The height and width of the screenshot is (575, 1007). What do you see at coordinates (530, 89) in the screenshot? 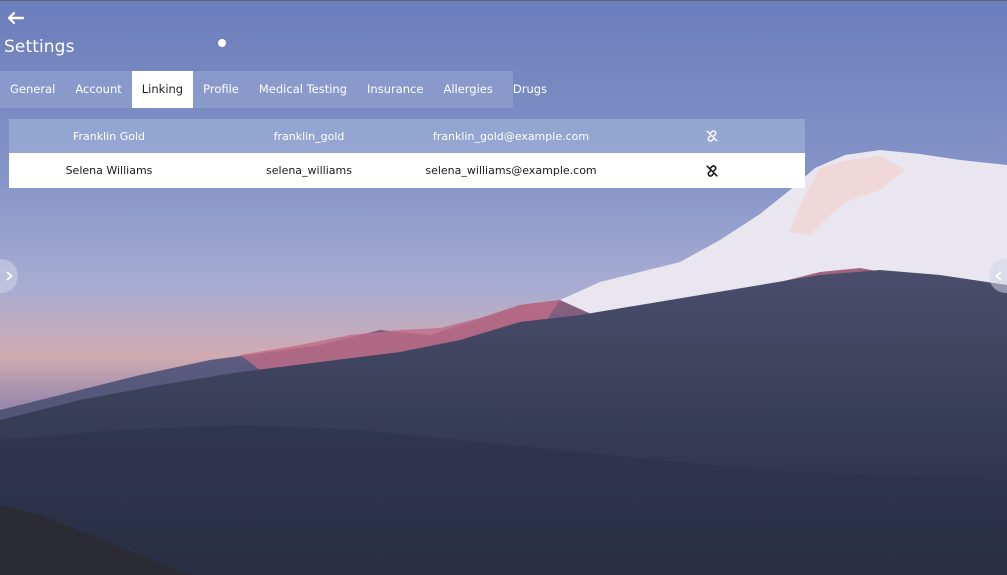
I see `tab-drugs: Drugs` at bounding box center [530, 89].